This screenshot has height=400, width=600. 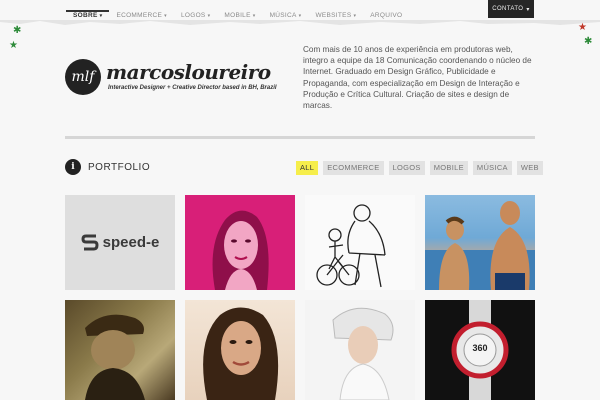 I want to click on filter-mobile: MOBILE, so click(x=448, y=168).